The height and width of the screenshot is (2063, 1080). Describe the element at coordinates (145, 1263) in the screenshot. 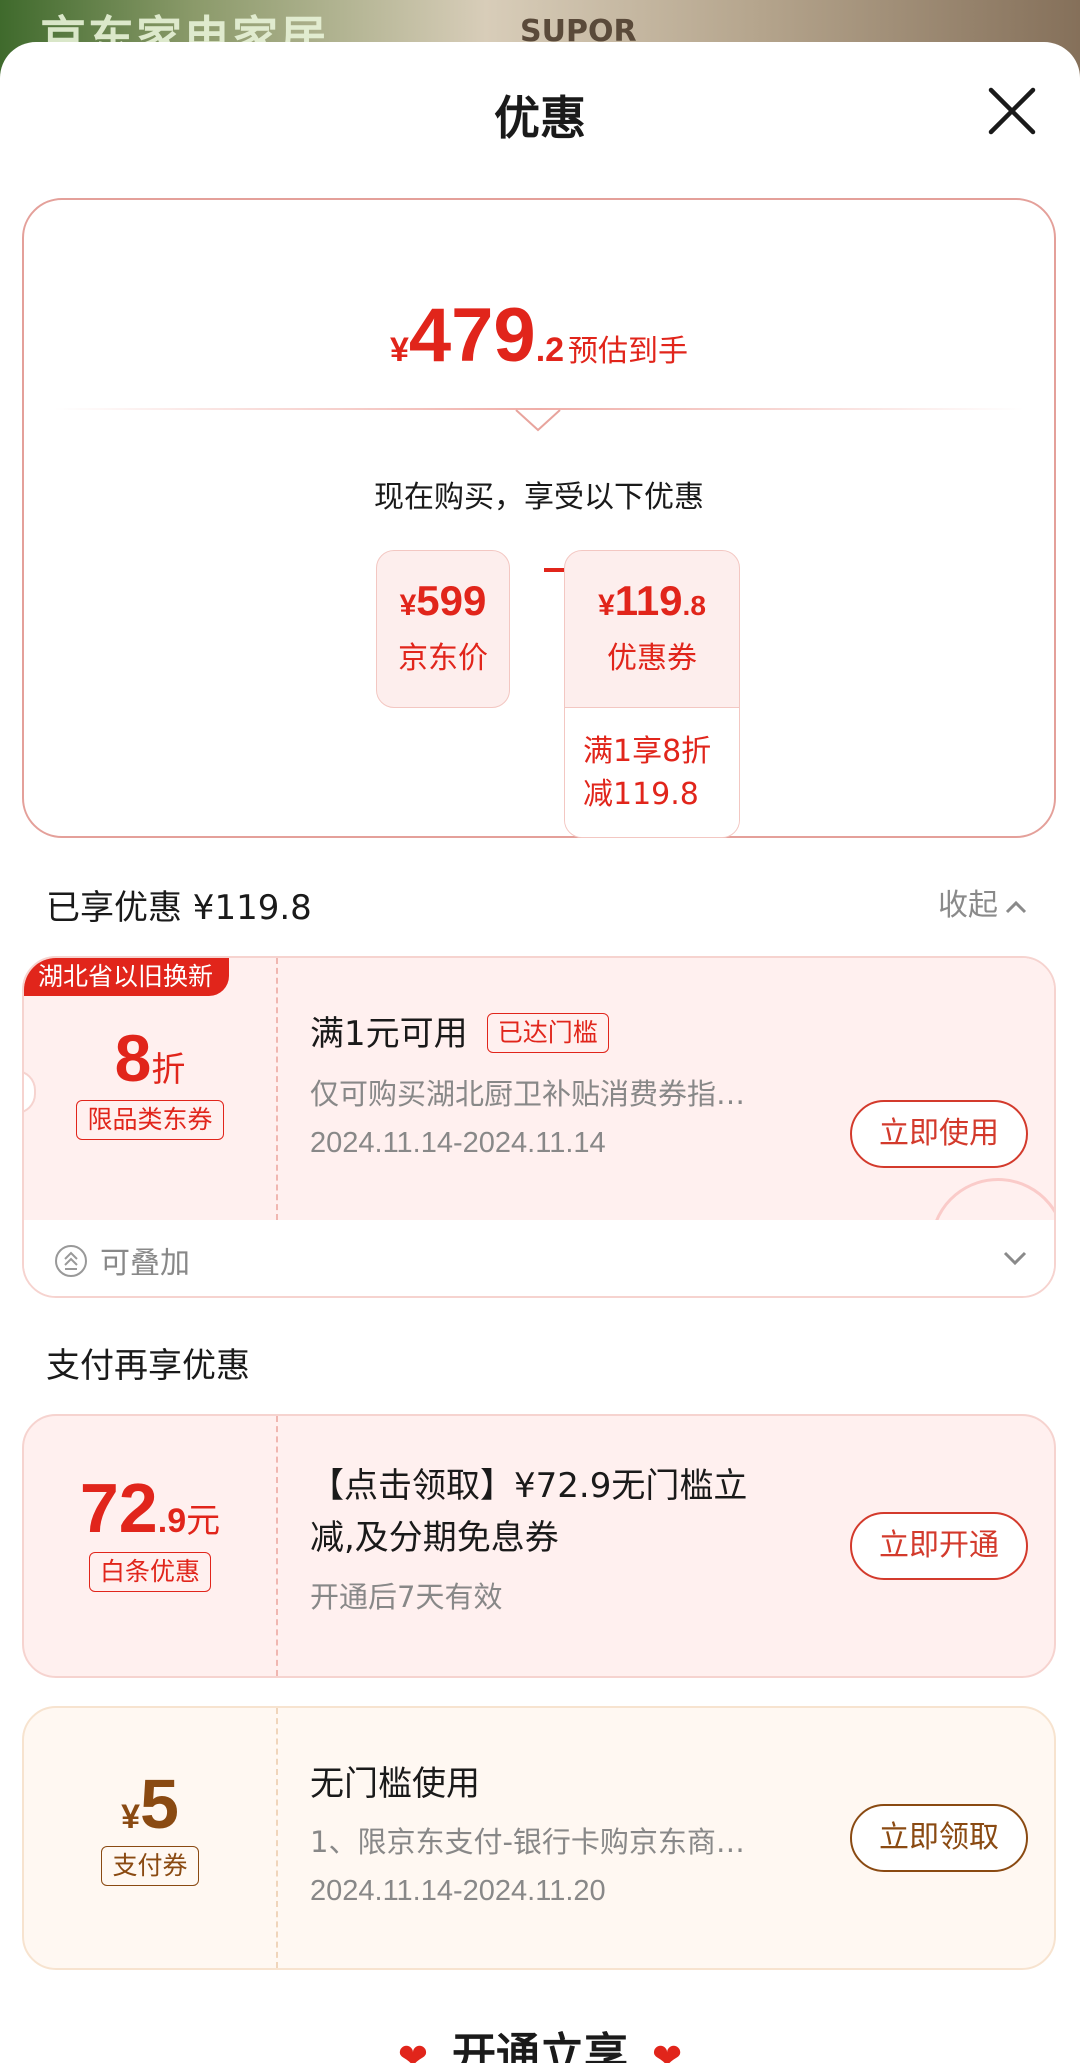

I see `stackable-label: 可叠加` at that location.